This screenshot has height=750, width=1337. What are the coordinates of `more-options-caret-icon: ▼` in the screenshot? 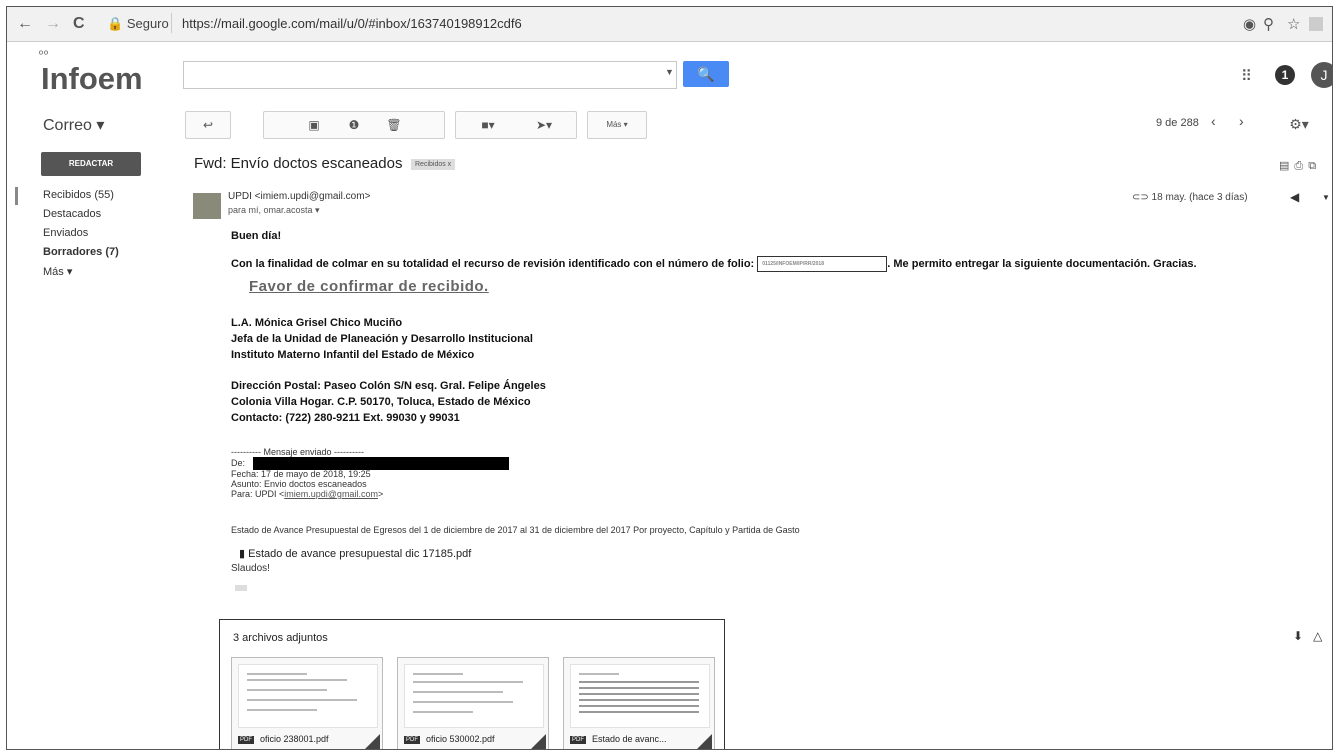 It's located at (1326, 197).